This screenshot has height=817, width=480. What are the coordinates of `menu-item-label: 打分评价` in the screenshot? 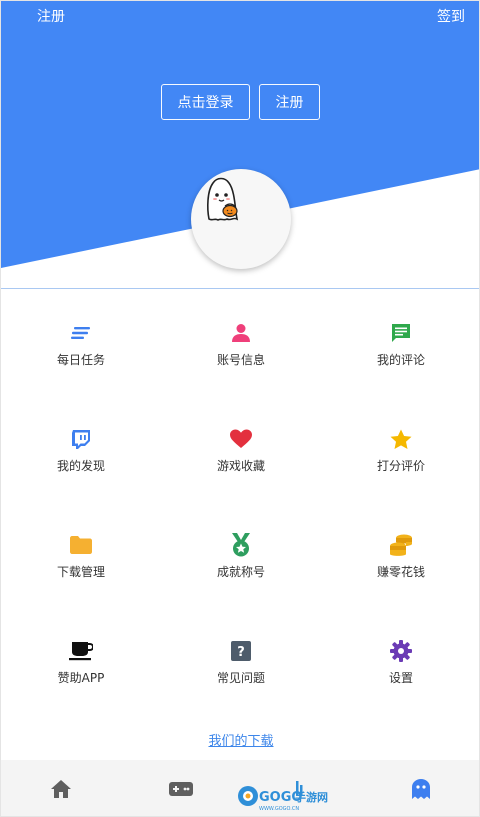 It's located at (400, 466).